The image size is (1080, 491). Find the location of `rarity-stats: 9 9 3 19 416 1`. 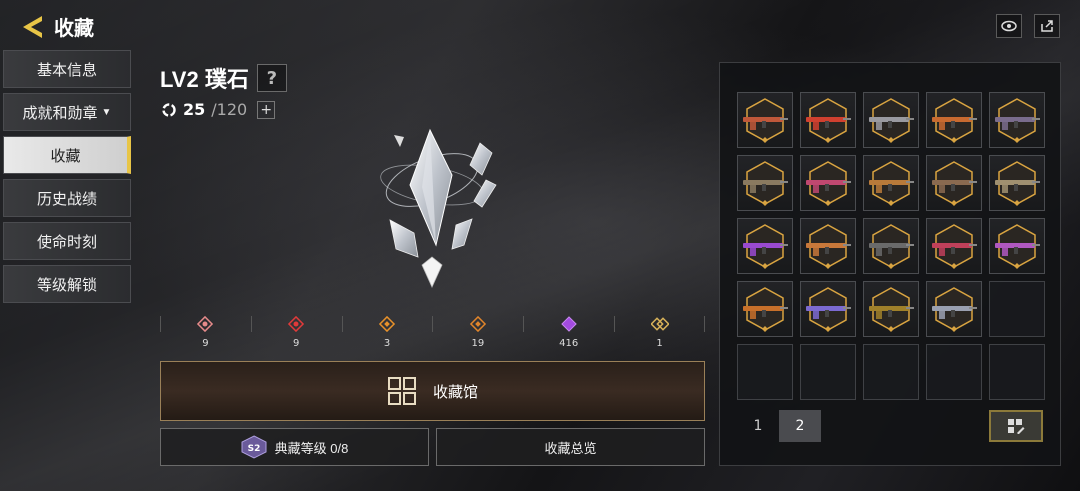

rarity-stats: 9 9 3 19 416 1 is located at coordinates (432, 332).